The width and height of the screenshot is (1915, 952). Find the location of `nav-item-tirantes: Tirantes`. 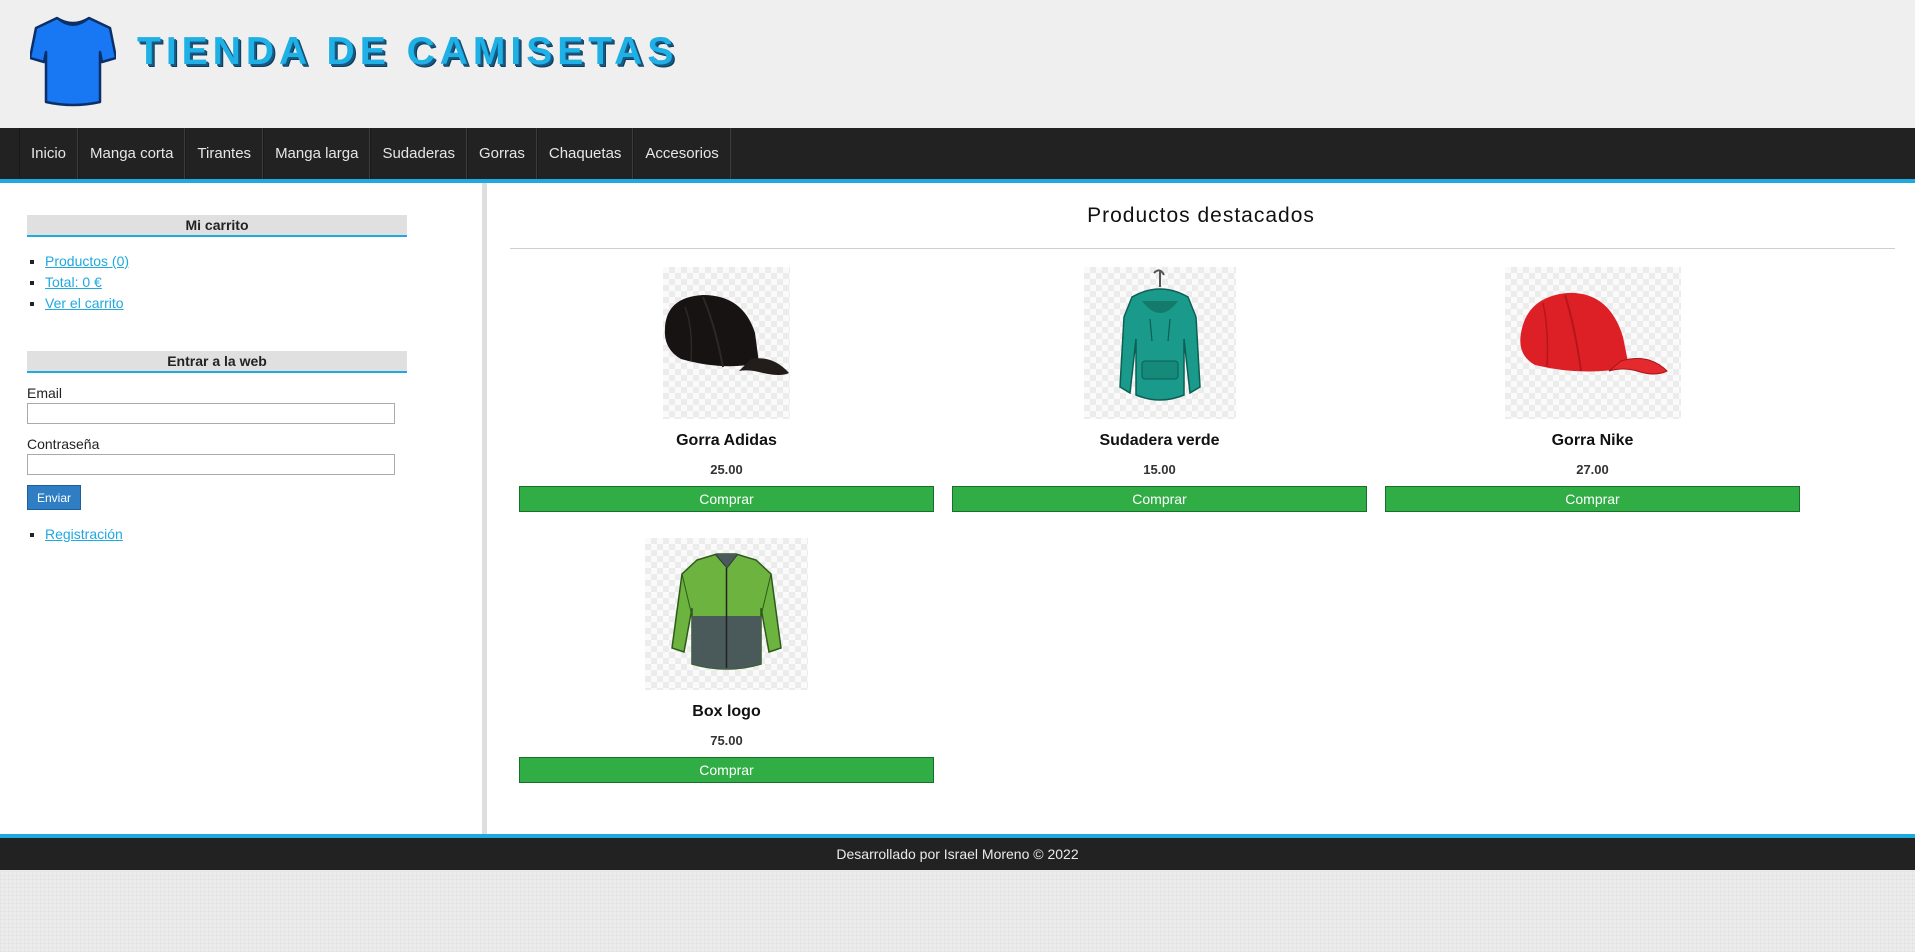

nav-item-tirantes: Tirantes is located at coordinates (224, 153).